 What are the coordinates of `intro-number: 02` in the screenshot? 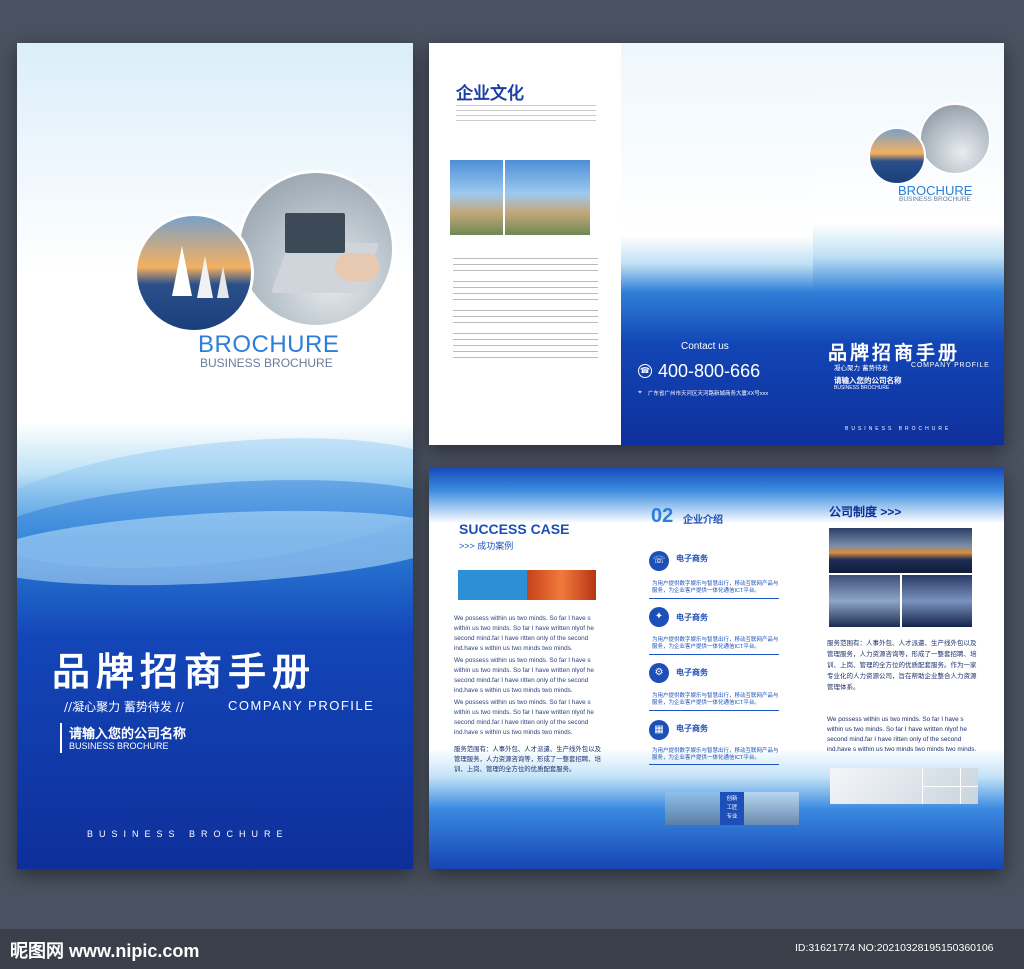 It's located at (662, 516).